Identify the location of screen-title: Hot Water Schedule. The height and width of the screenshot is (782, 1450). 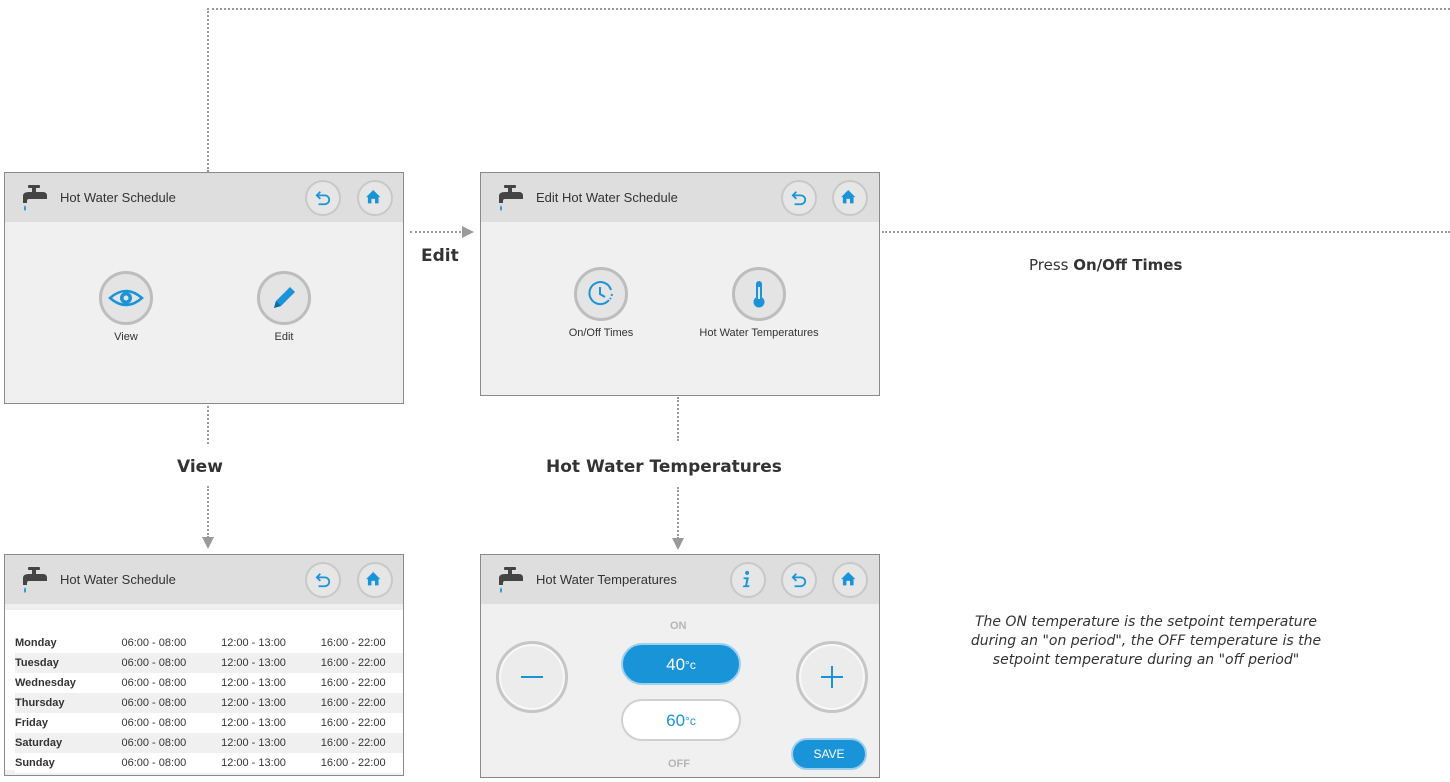
(118, 197).